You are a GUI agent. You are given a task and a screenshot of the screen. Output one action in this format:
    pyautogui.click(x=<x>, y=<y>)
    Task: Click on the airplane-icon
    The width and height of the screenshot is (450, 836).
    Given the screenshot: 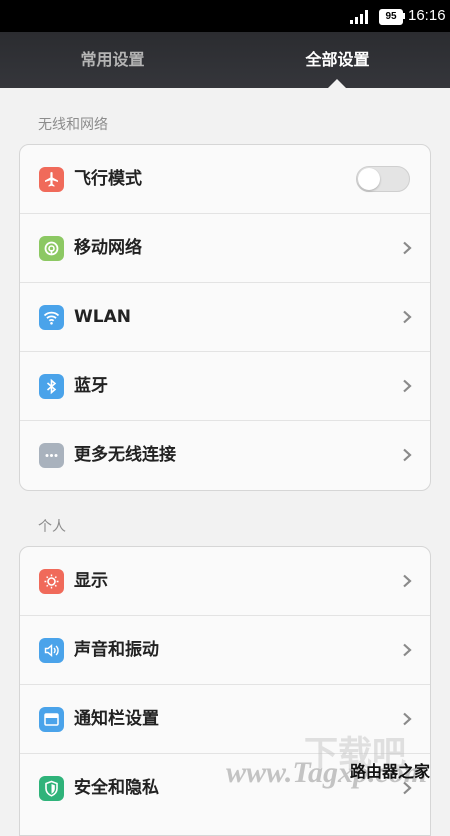 What is the action you would take?
    pyautogui.click(x=51, y=179)
    